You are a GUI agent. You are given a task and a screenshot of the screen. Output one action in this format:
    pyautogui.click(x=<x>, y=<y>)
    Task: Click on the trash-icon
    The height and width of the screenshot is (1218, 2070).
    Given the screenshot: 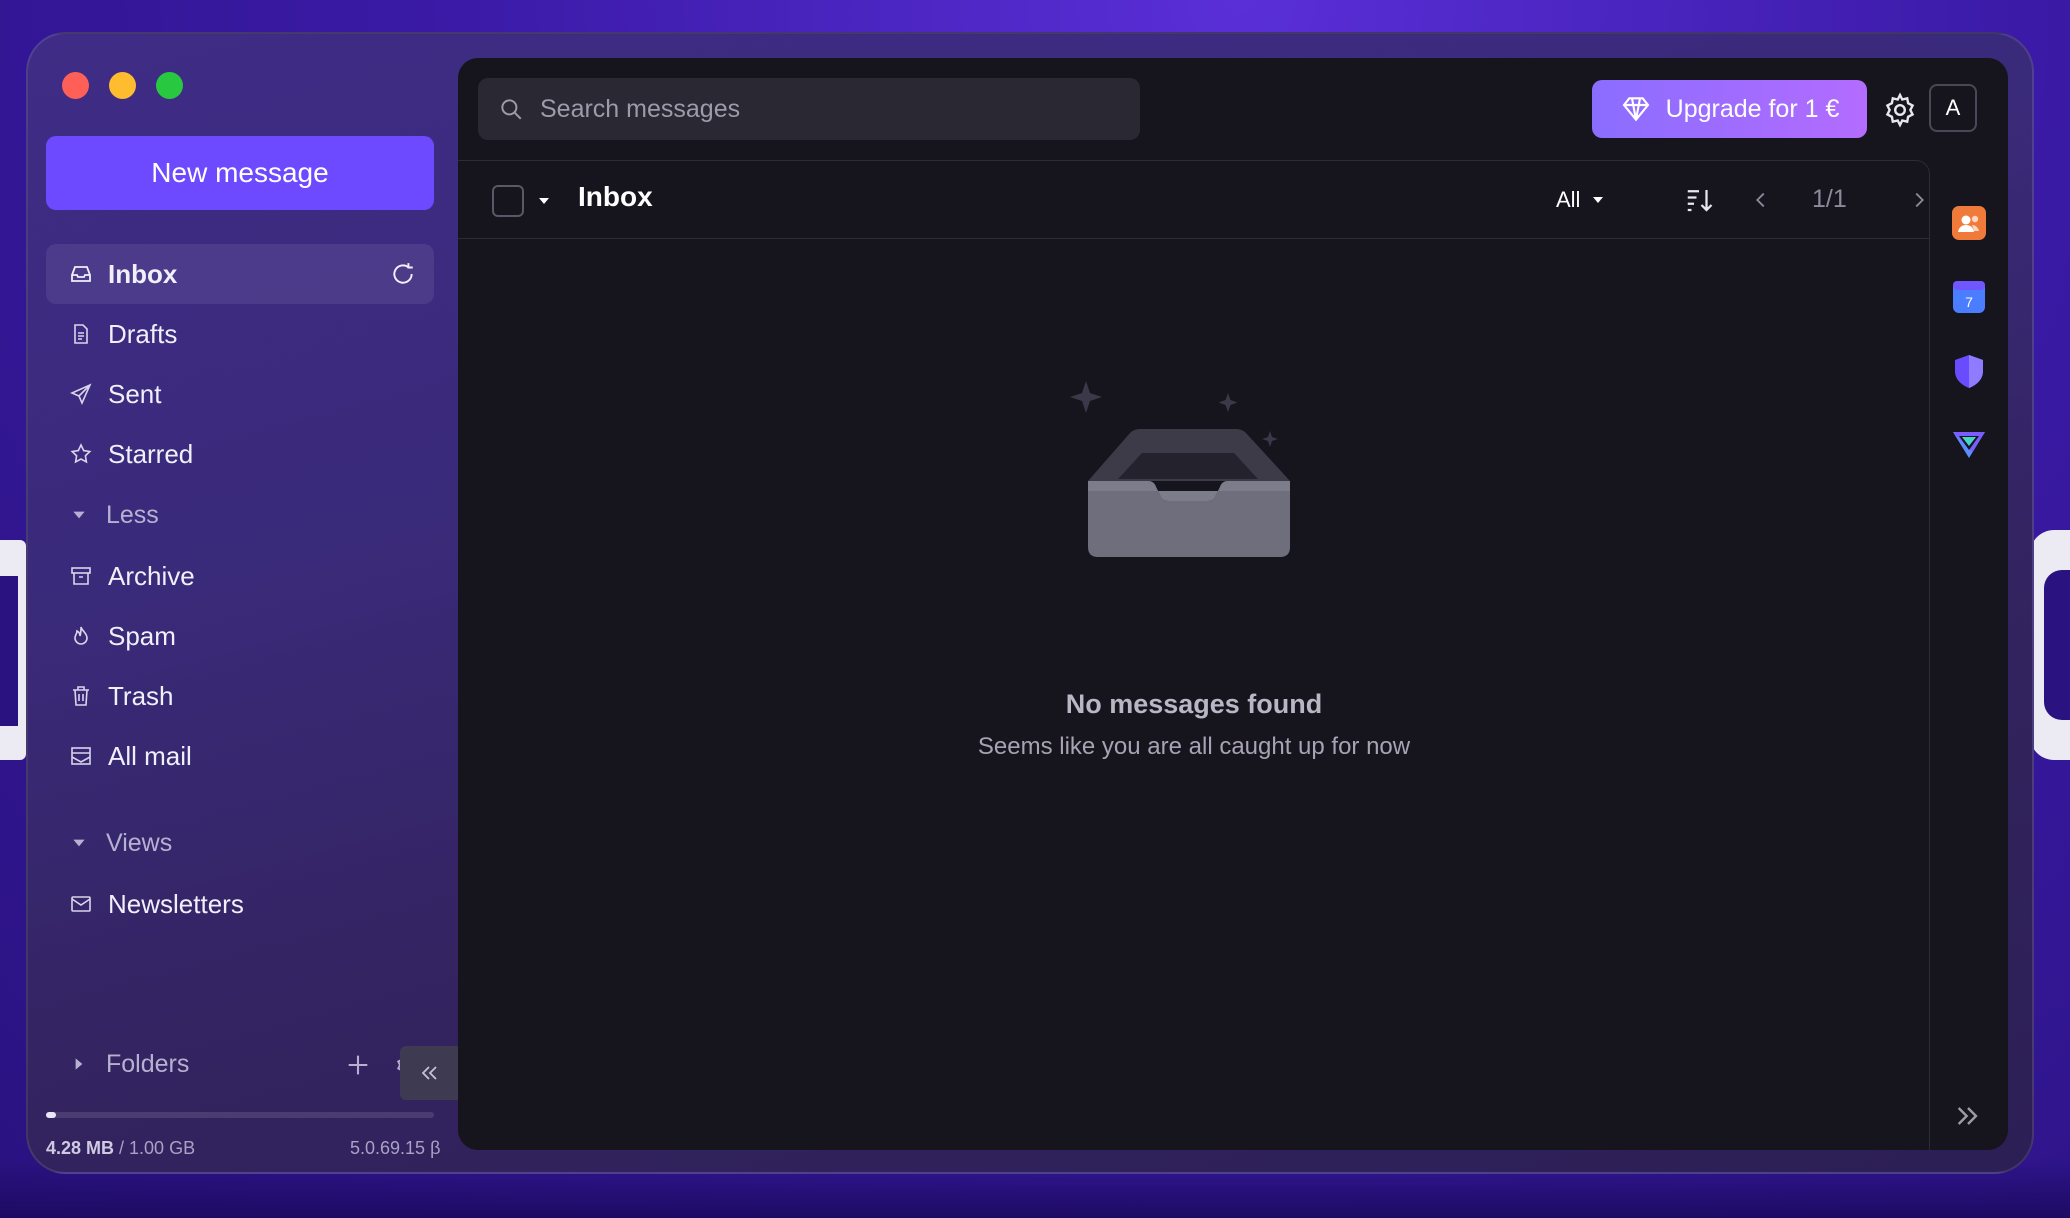 What is the action you would take?
    pyautogui.click(x=81, y=696)
    